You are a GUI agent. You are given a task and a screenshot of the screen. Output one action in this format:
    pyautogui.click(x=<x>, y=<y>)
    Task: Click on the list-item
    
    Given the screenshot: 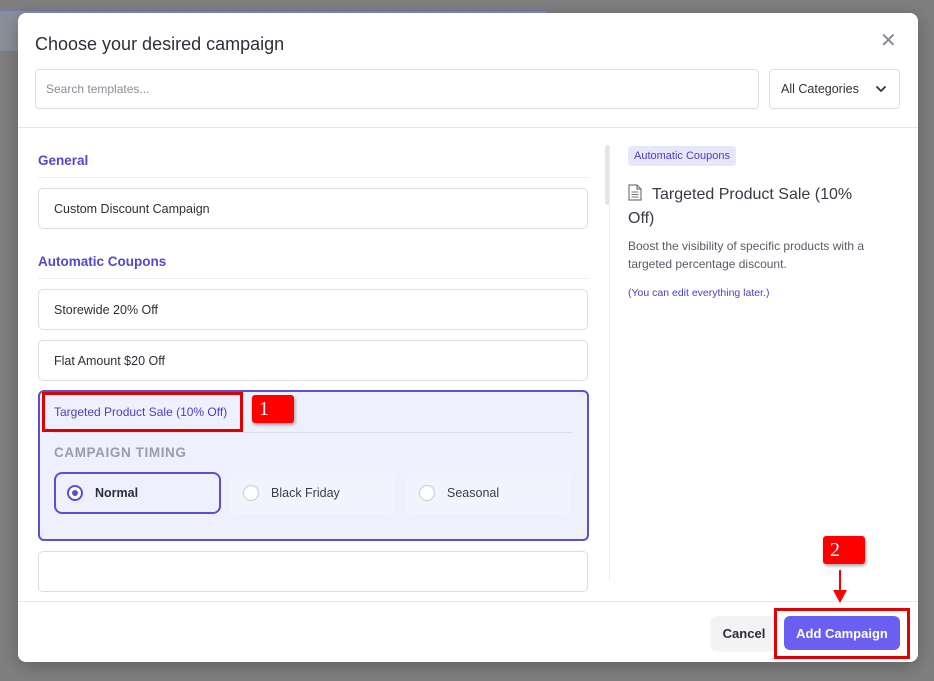 What is the action you would take?
    pyautogui.click(x=313, y=571)
    